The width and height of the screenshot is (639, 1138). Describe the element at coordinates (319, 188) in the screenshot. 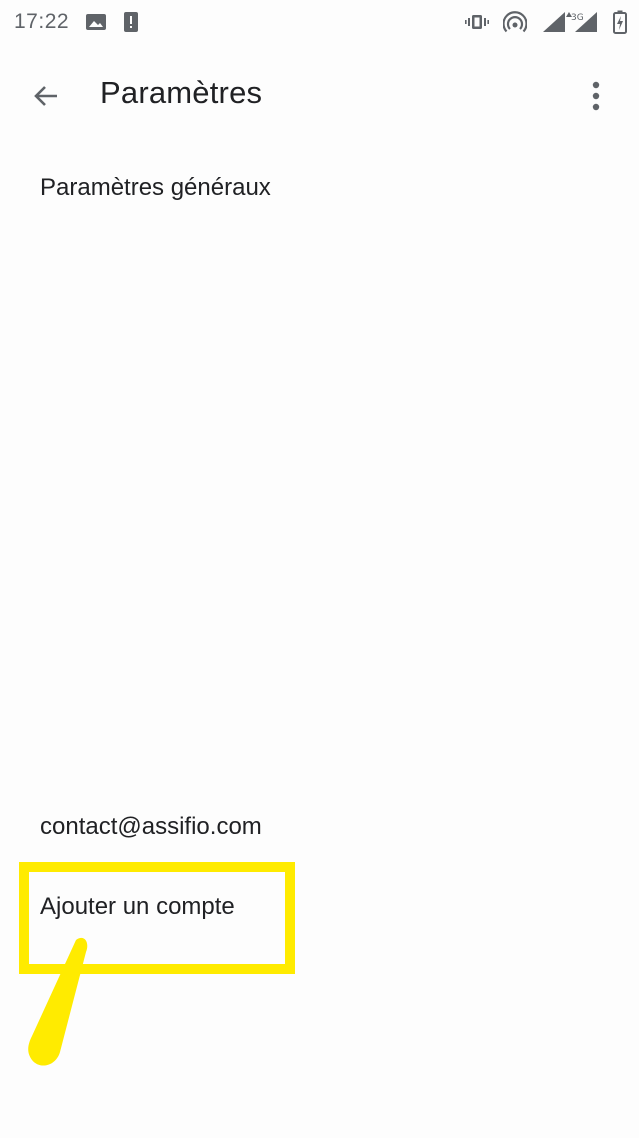

I see `general-settings-item: Paramètres généraux` at that location.